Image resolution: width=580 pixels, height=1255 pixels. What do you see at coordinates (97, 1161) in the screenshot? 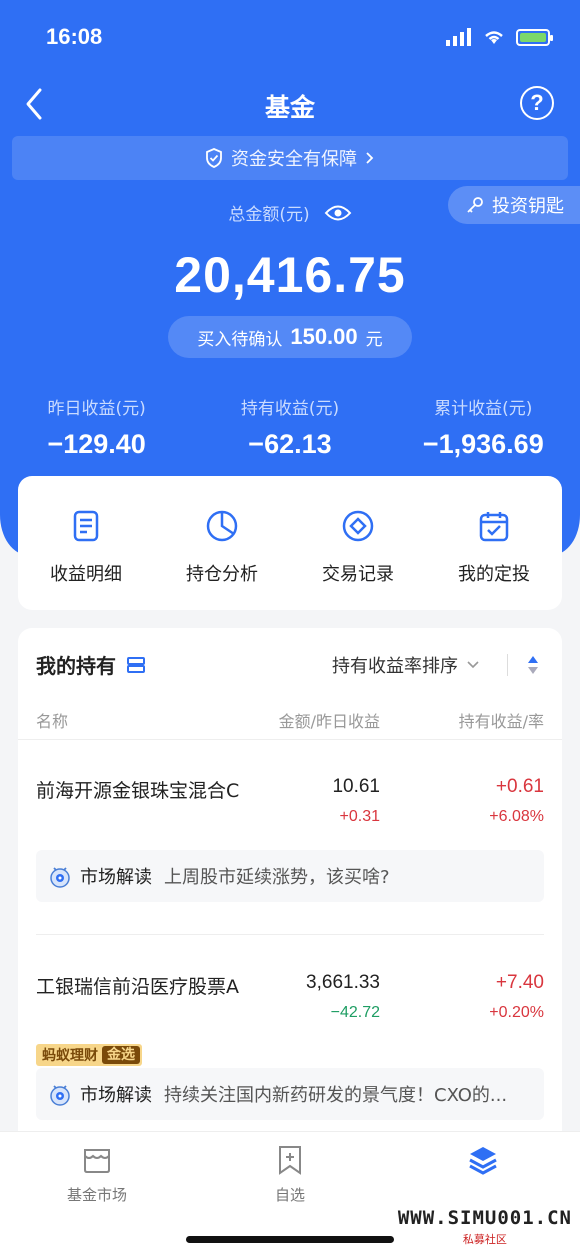
I see `store-icon` at bounding box center [97, 1161].